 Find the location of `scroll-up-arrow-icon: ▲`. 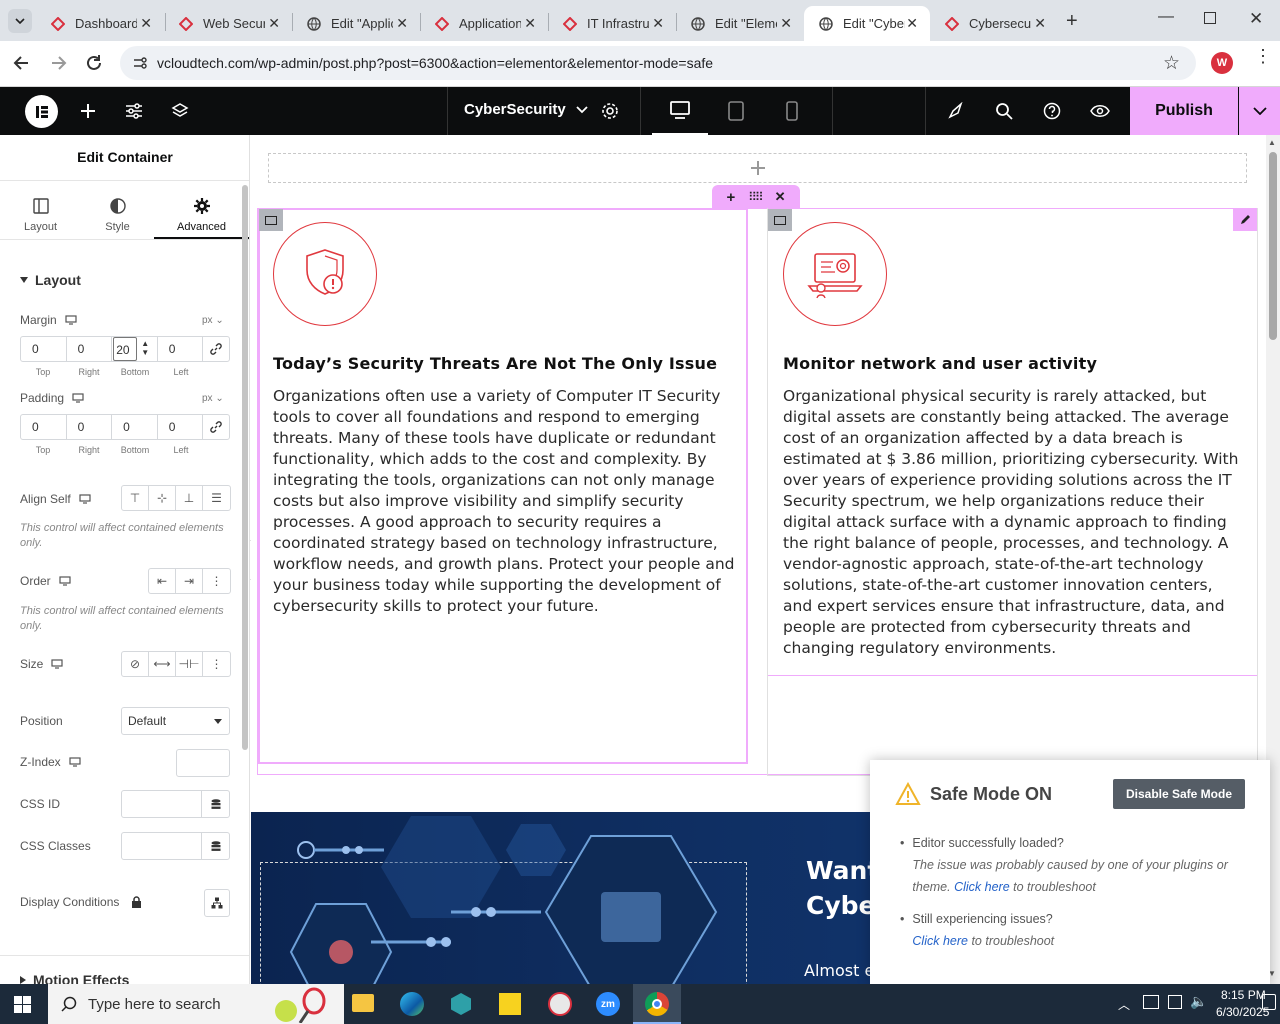

scroll-up-arrow-icon: ▲ is located at coordinates (1272, 142).